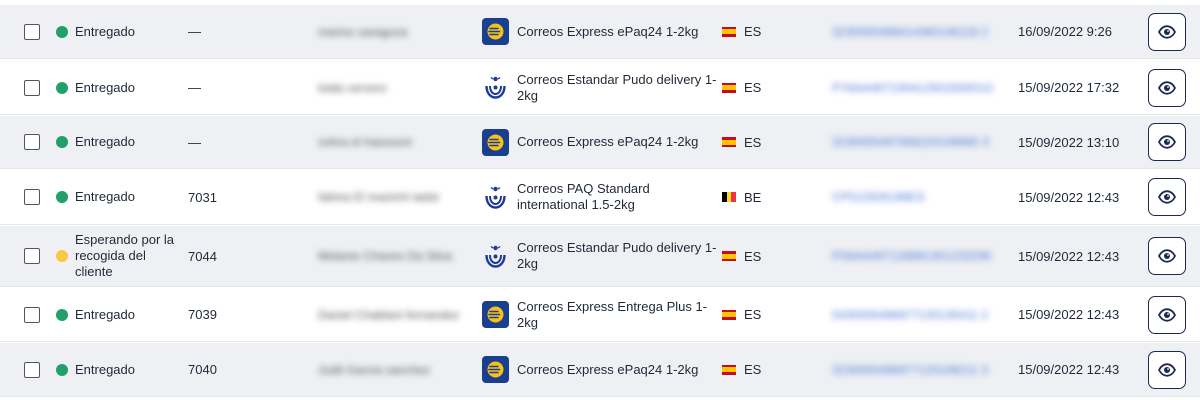  I want to click on customer-name: loida cervero, so click(352, 87).